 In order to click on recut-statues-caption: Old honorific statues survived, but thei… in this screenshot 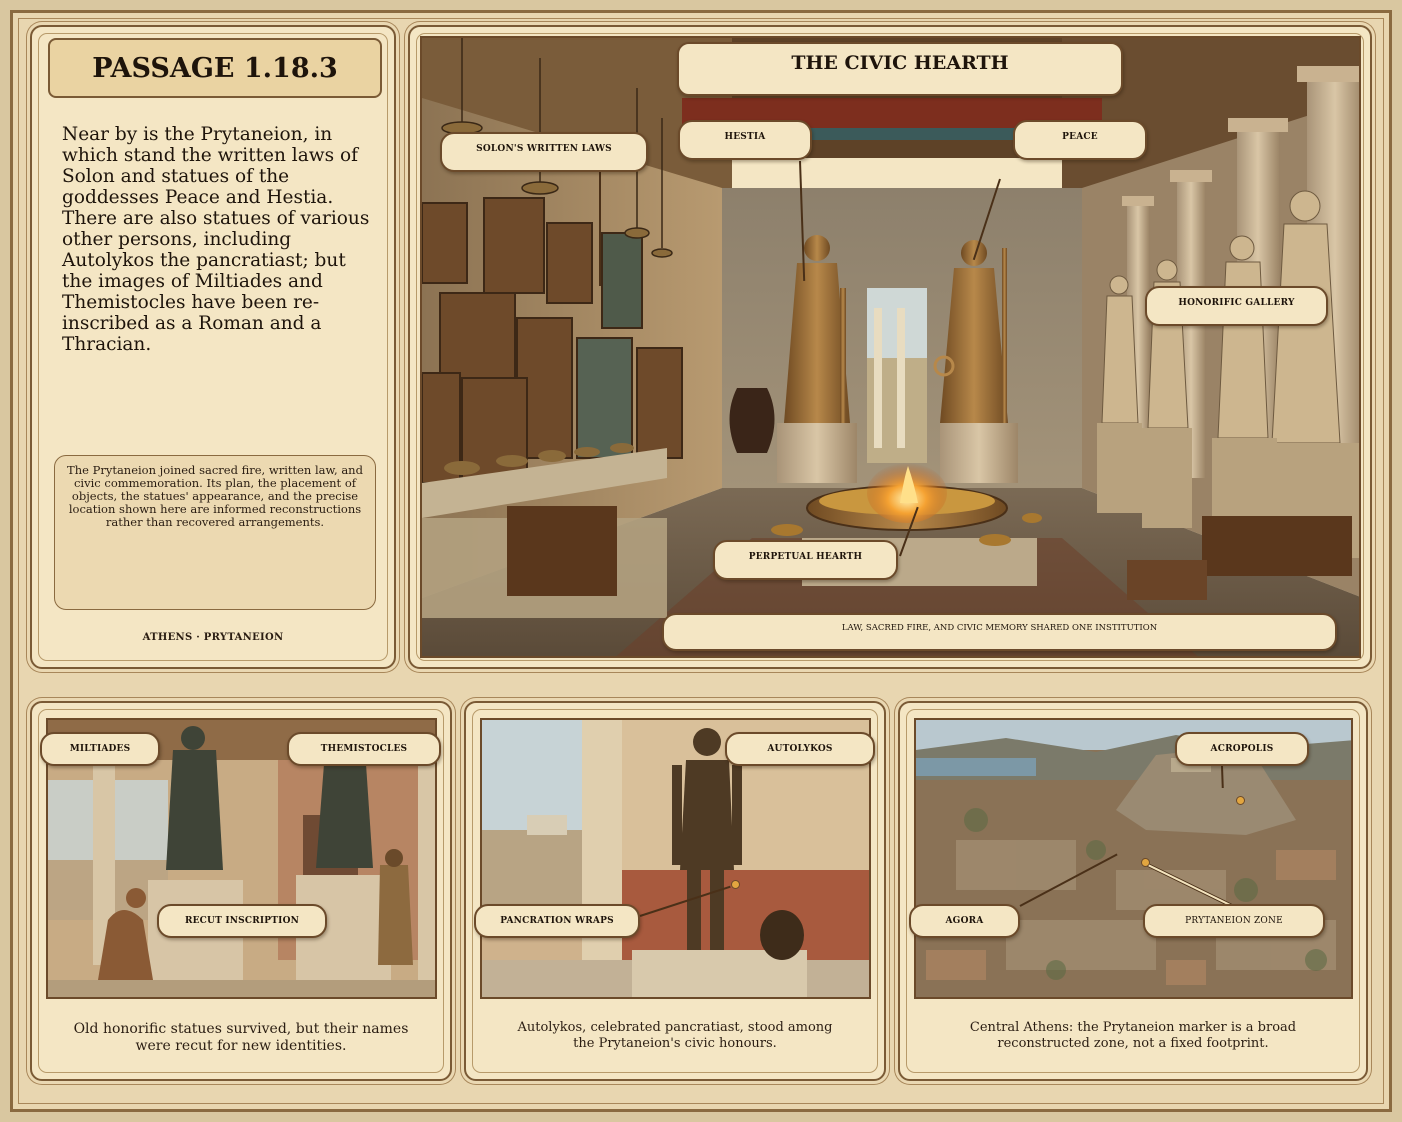, I will do `click(241, 1037)`.